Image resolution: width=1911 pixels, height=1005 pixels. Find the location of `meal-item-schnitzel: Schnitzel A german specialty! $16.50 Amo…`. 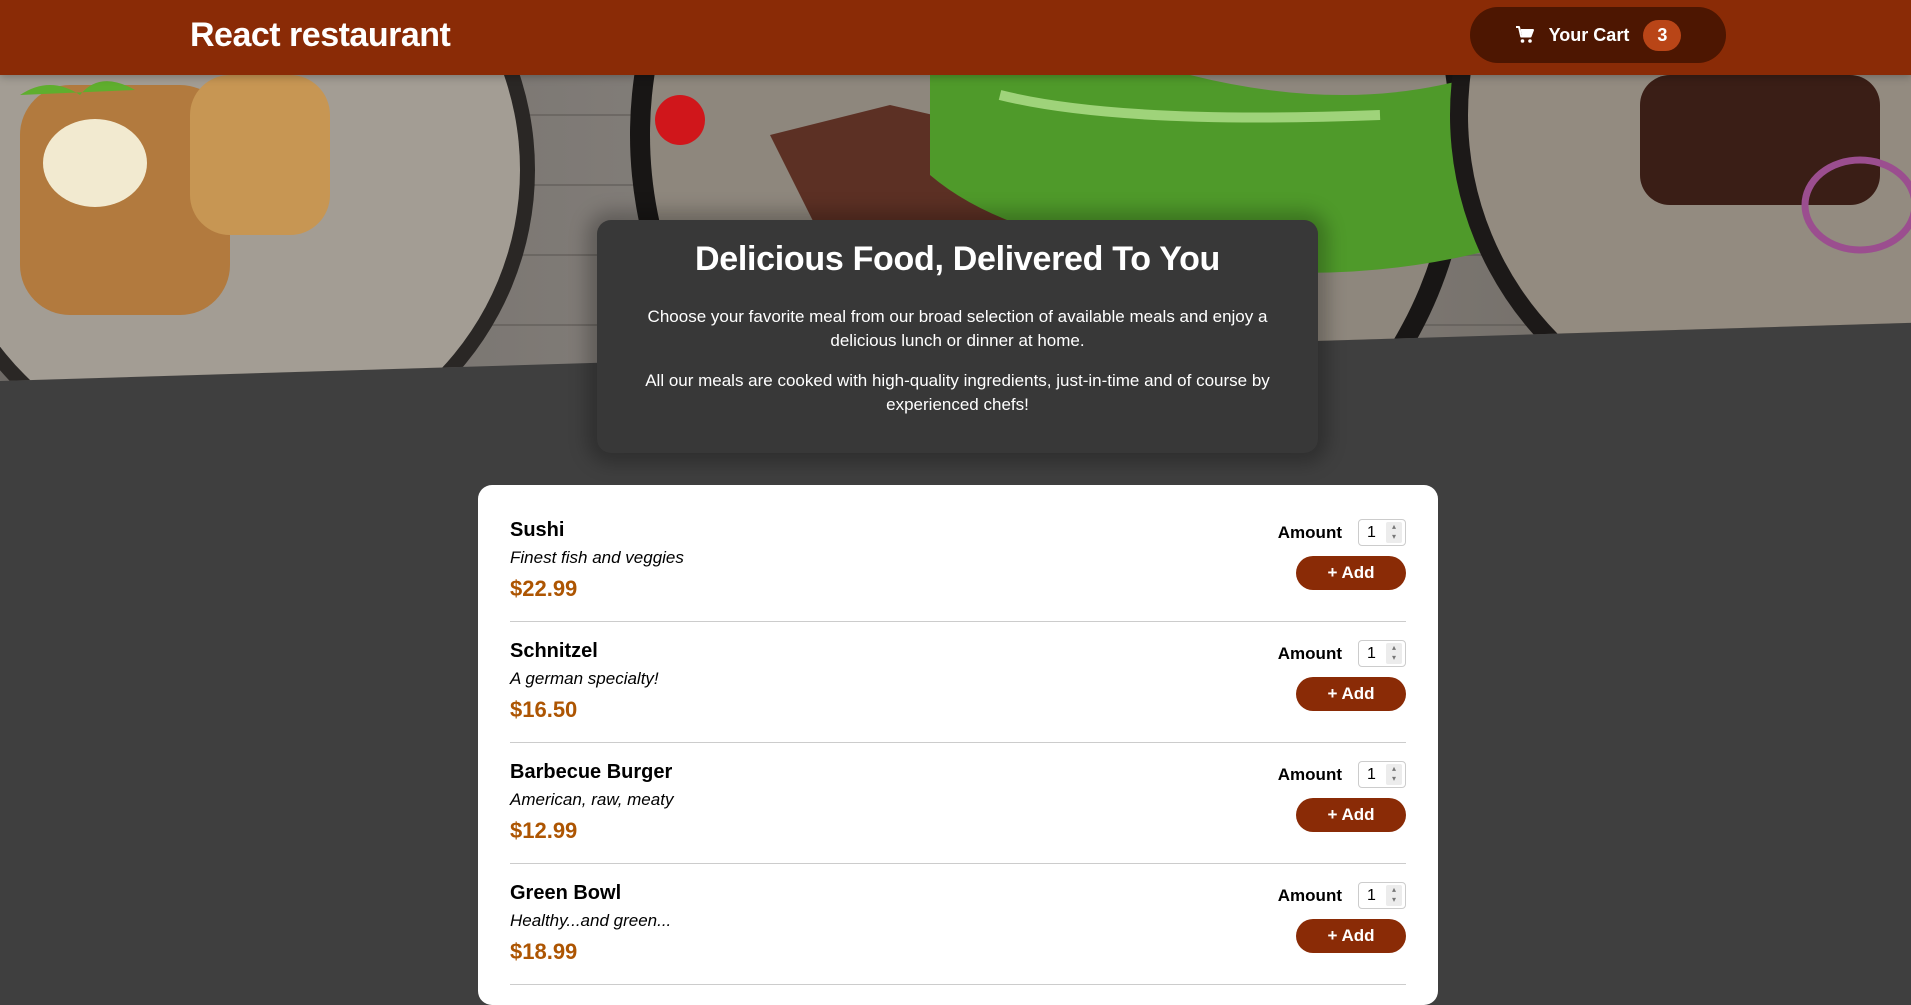

meal-item-schnitzel: Schnitzel A german specialty! $16.50 Amo… is located at coordinates (958, 682).